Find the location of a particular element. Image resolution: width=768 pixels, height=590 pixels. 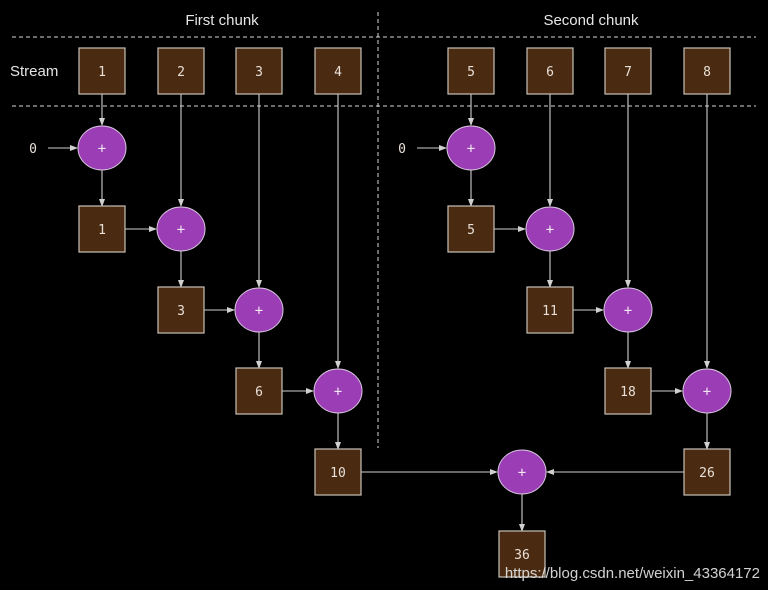

partial-first-1: 1 is located at coordinates (102, 229).